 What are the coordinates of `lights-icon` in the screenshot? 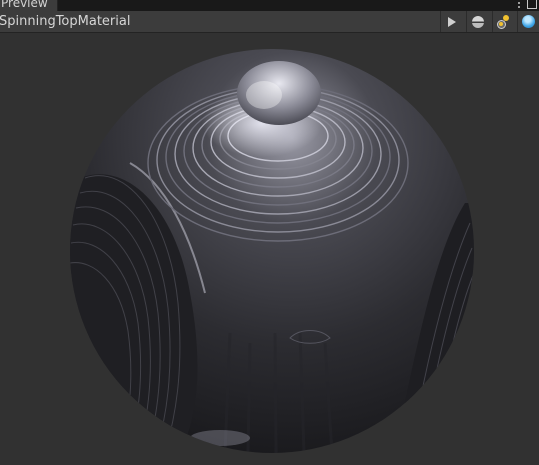 It's located at (503, 21).